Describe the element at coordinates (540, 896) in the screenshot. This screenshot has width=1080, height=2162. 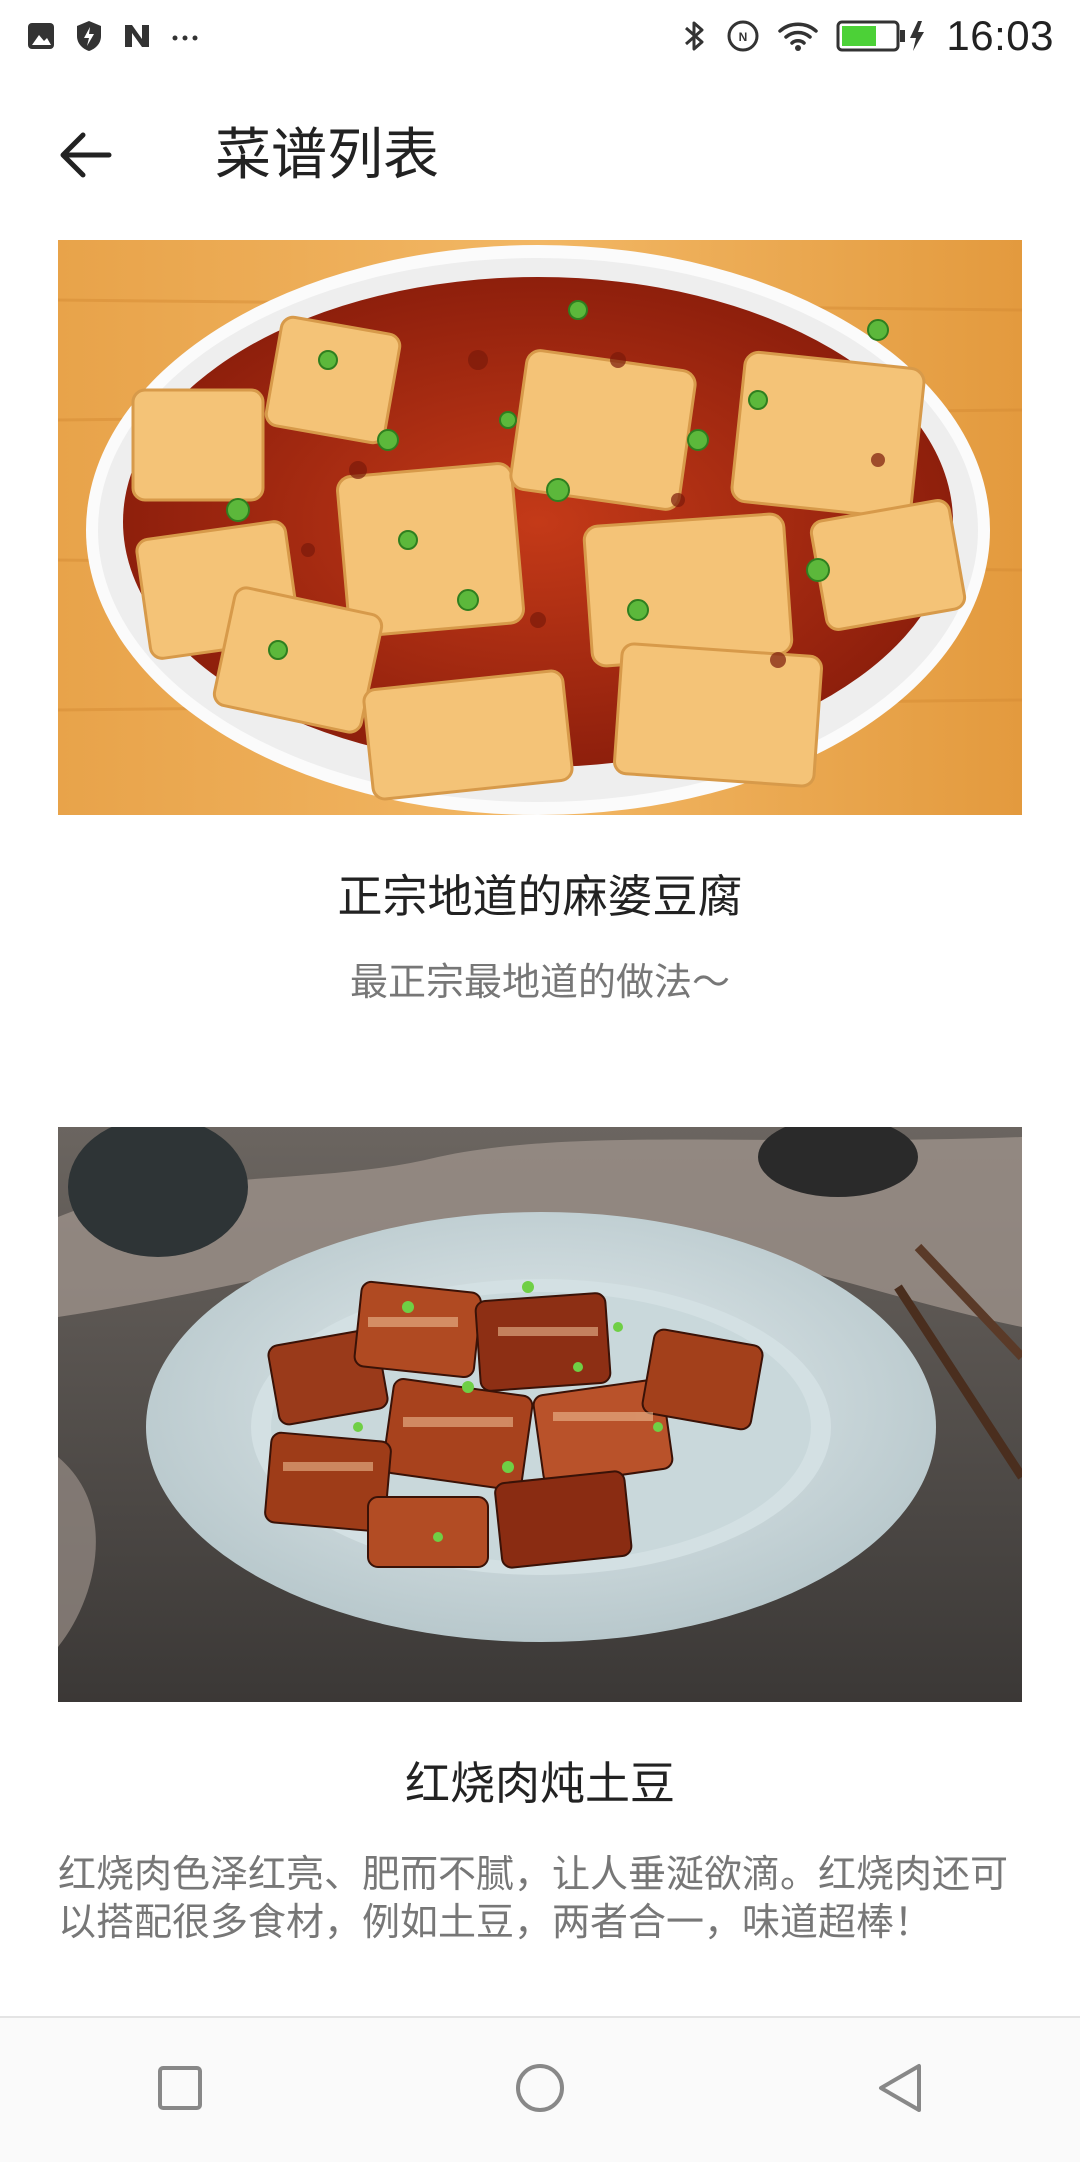
I see `recipe-title: 正宗地道的麻婆豆腐` at that location.